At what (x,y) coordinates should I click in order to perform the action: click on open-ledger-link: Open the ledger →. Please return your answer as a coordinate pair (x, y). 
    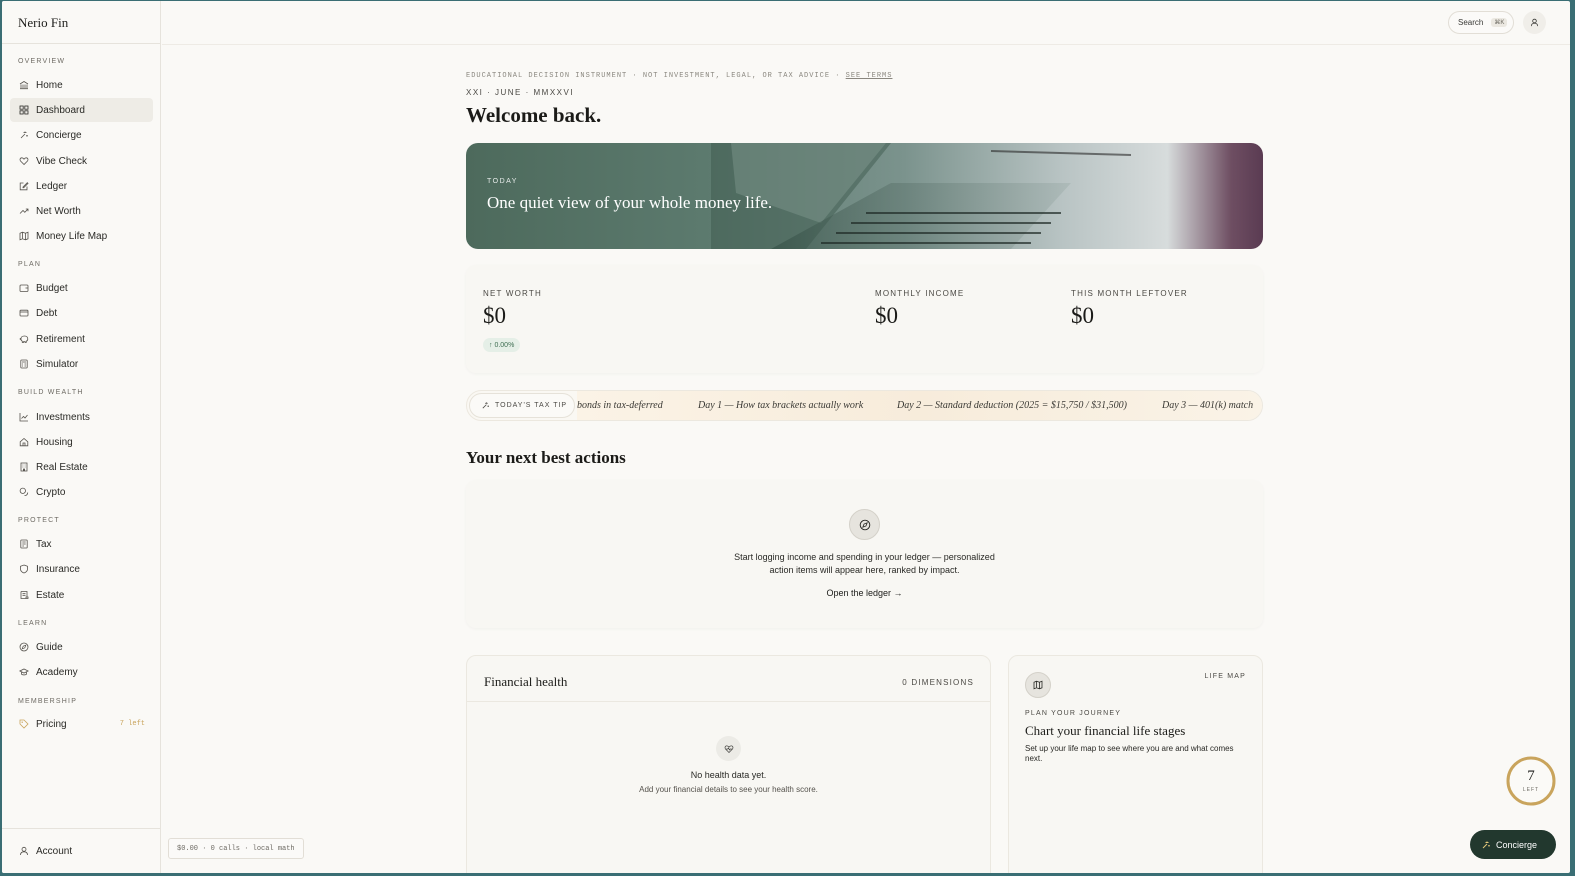
    Looking at the image, I should click on (864, 593).